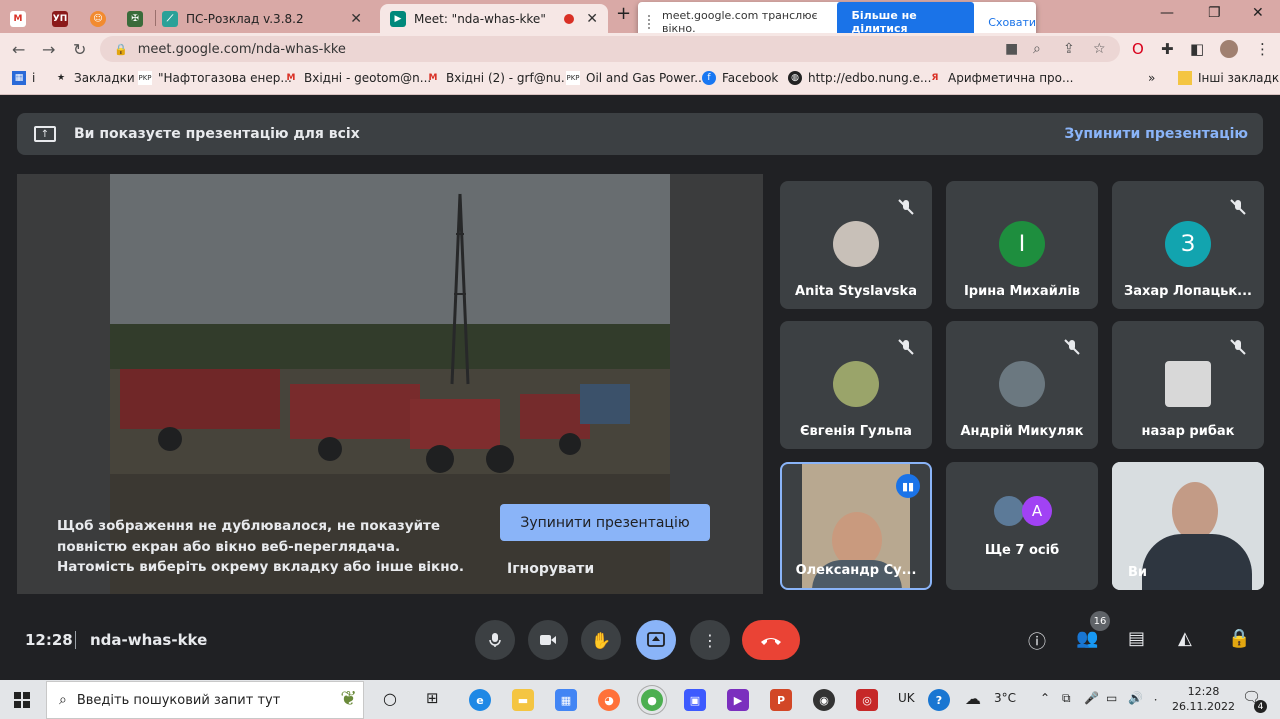 The image size is (1280, 719). Describe the element at coordinates (710, 640) in the screenshot. I see `more-options-button: ⋮` at that location.